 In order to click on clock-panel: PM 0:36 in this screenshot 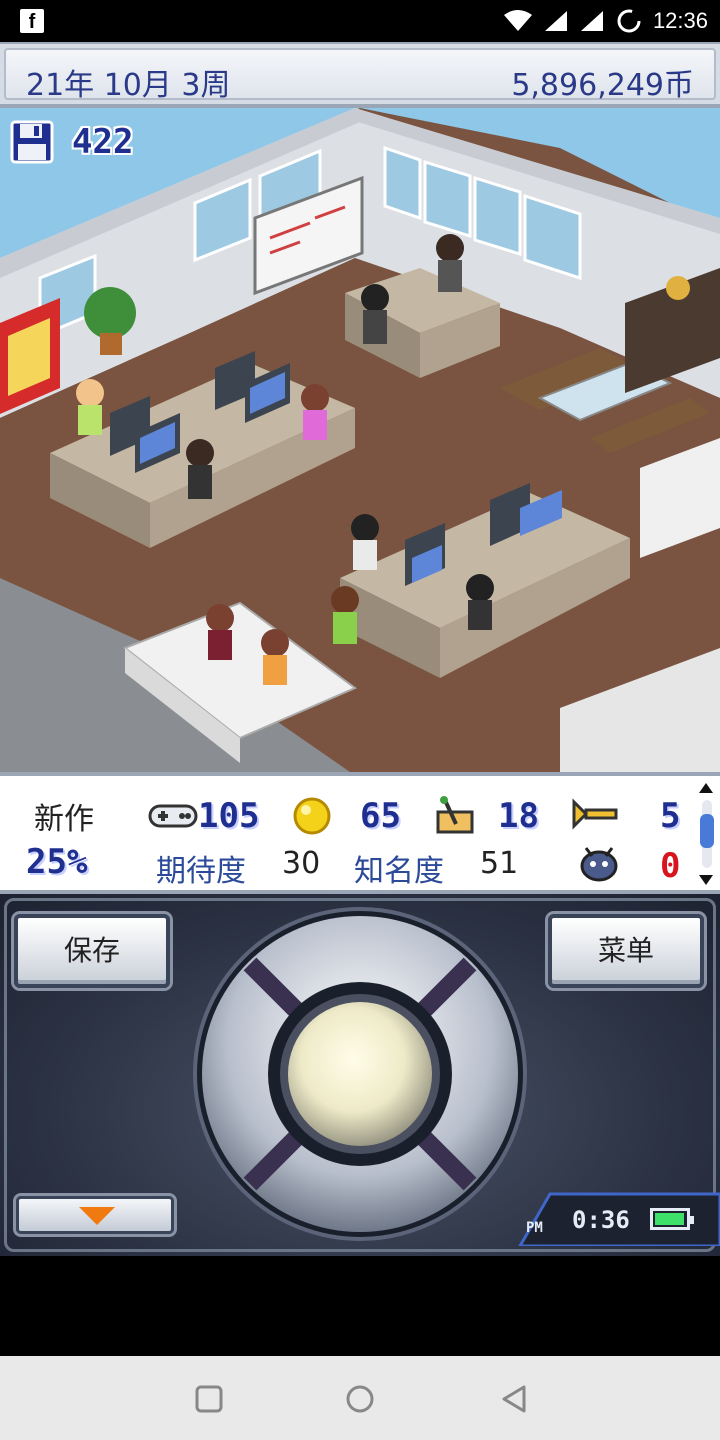, I will do `click(605, 1215)`.